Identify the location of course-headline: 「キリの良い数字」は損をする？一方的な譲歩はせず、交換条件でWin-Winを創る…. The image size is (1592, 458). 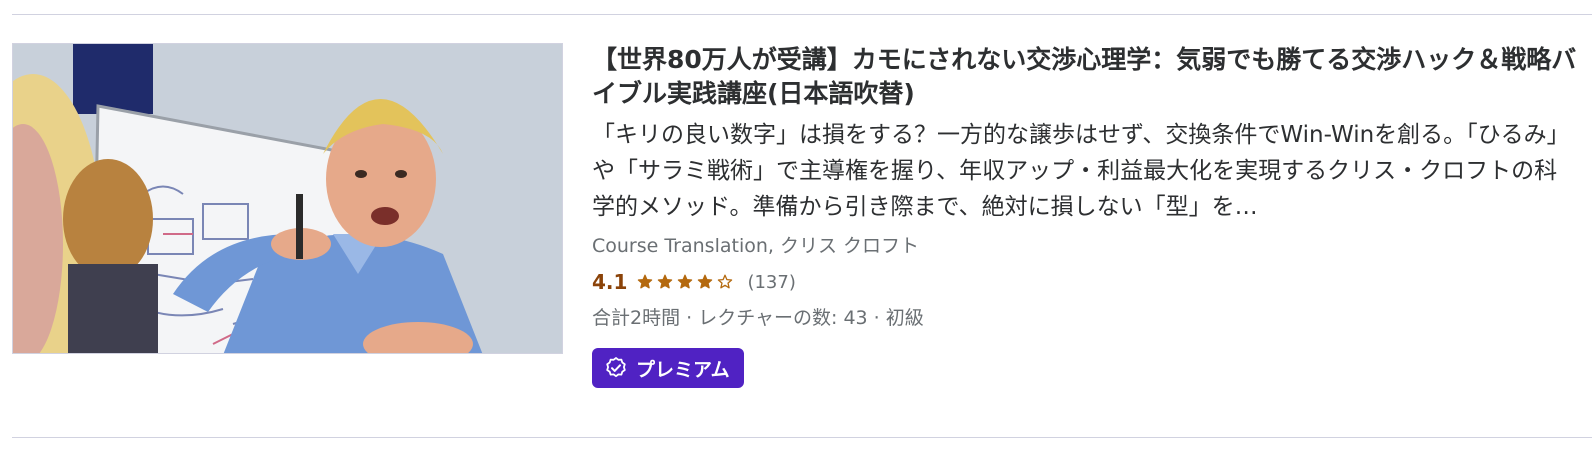
(1081, 171).